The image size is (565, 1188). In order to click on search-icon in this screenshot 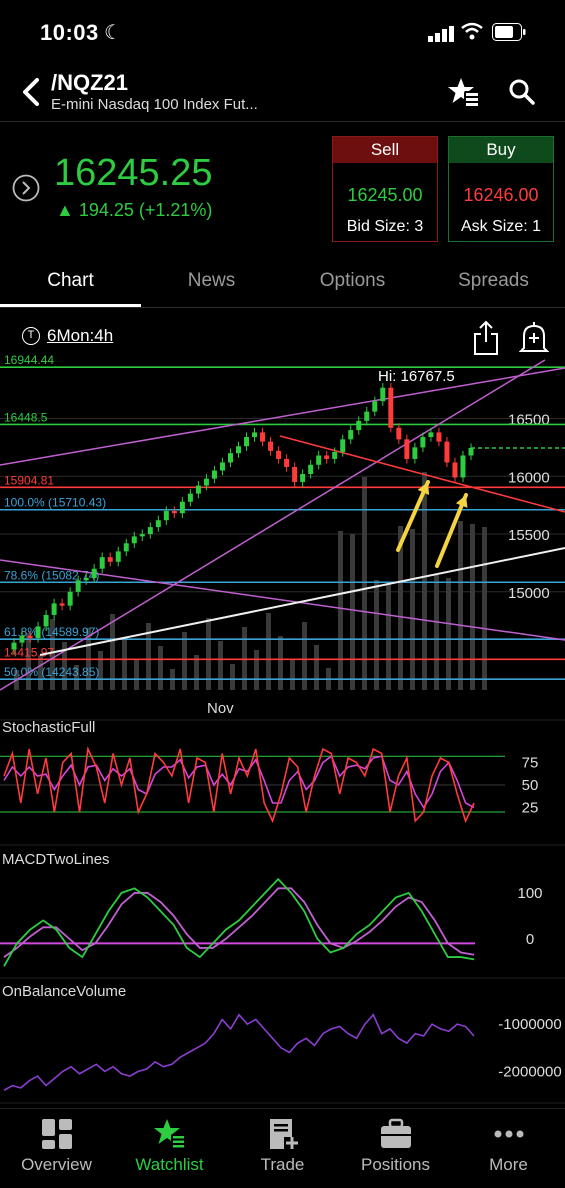, I will do `click(522, 92)`.